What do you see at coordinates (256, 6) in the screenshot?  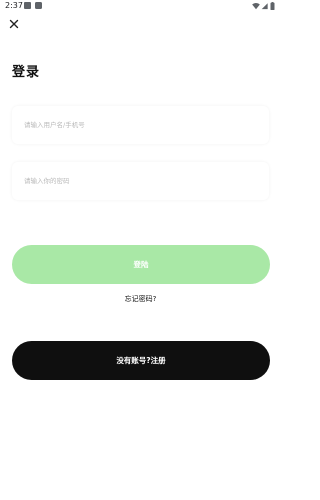 I see `wifi-icon` at bounding box center [256, 6].